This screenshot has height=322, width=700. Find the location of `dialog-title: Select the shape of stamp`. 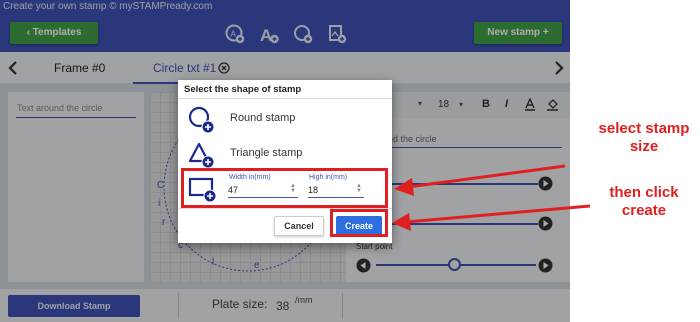

dialog-title: Select the shape of stamp is located at coordinates (243, 89).